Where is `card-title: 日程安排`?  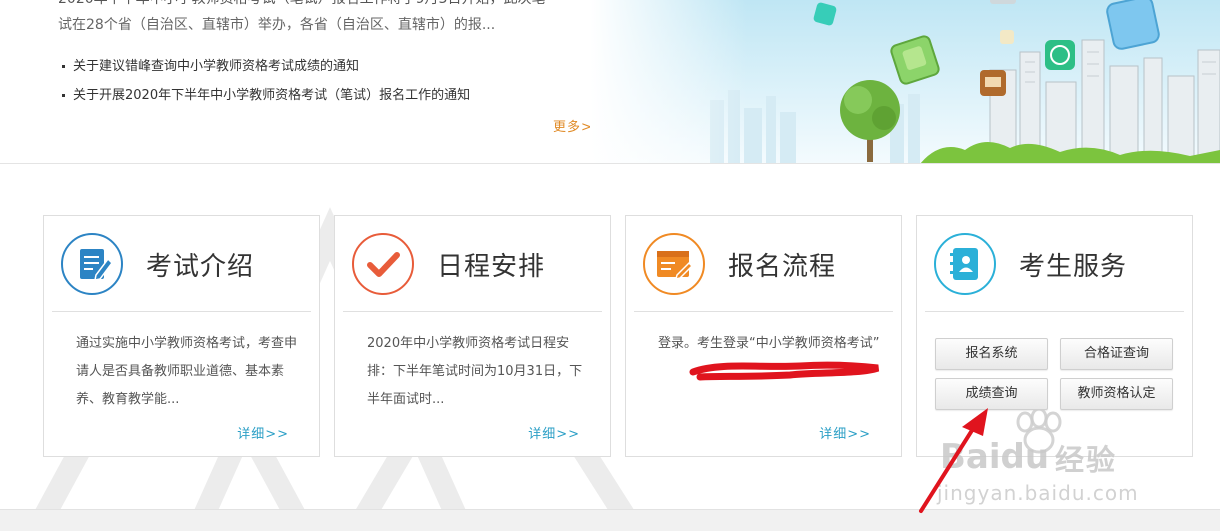 card-title: 日程安排 is located at coordinates (491, 267).